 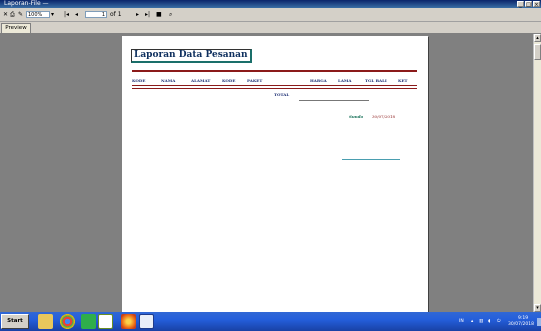 I want to click on signature-line, so click(x=371, y=159).